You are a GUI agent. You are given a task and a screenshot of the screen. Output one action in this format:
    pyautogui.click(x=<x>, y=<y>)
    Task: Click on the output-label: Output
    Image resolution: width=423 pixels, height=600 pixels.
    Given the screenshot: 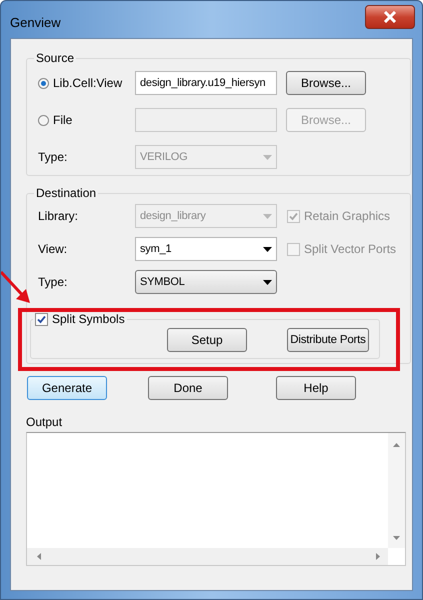 What is the action you would take?
    pyautogui.click(x=44, y=422)
    